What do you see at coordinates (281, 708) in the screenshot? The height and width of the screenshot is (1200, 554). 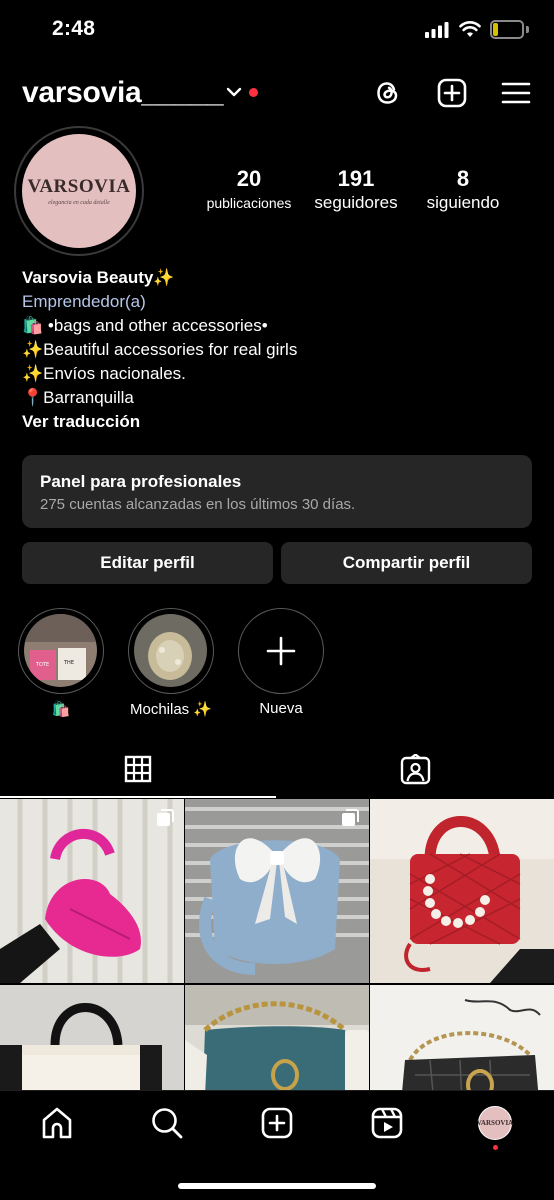 I see `highlight-label: Nueva` at bounding box center [281, 708].